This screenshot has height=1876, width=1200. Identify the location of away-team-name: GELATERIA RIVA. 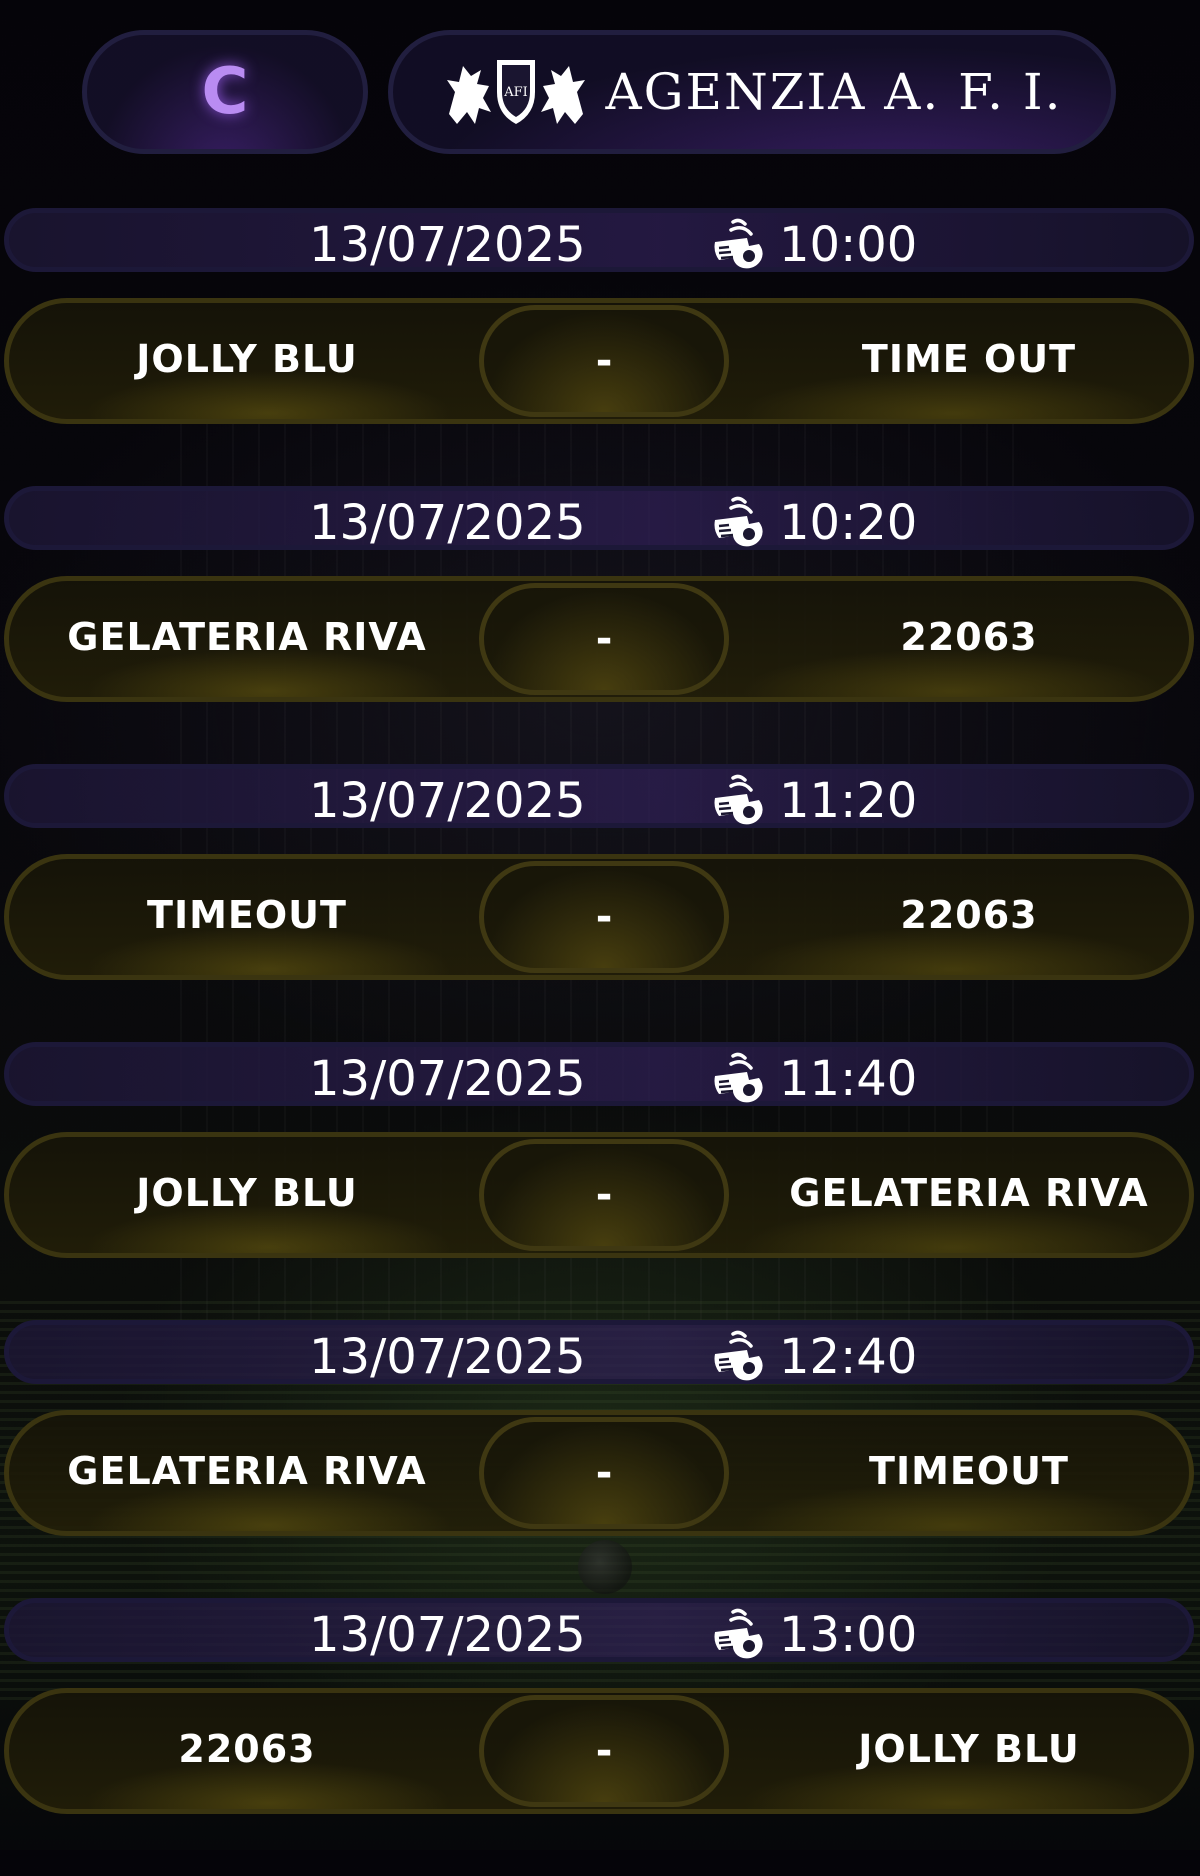
(969, 1193).